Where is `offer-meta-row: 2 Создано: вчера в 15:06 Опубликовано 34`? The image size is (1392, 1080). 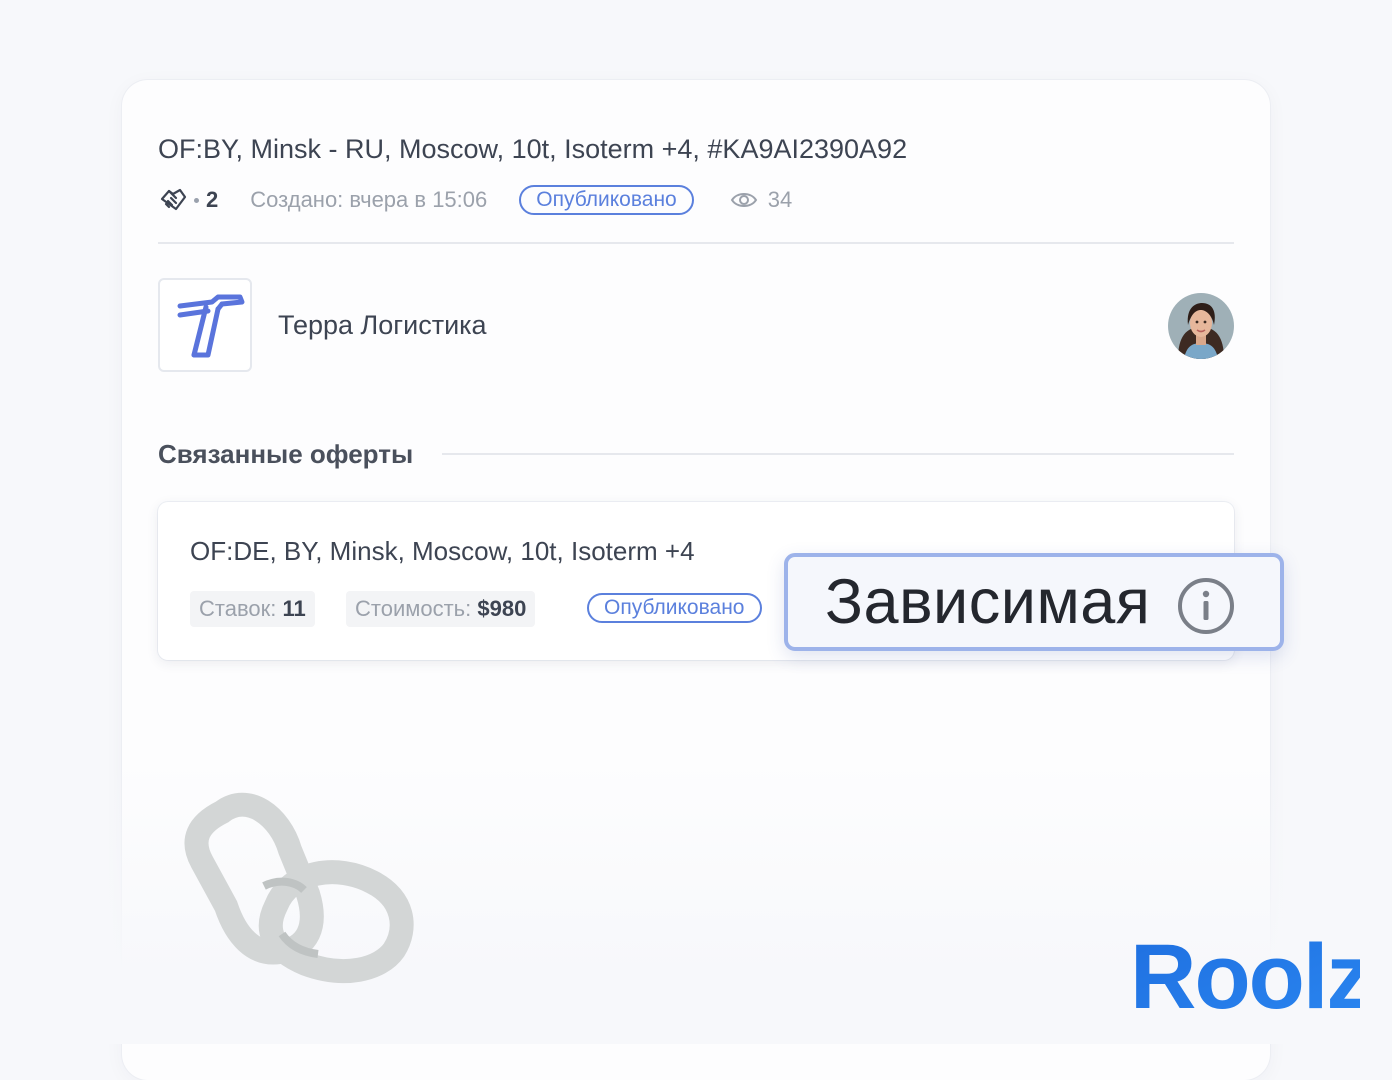 offer-meta-row: 2 Создано: вчера в 15:06 Опубликовано 34 is located at coordinates (475, 200).